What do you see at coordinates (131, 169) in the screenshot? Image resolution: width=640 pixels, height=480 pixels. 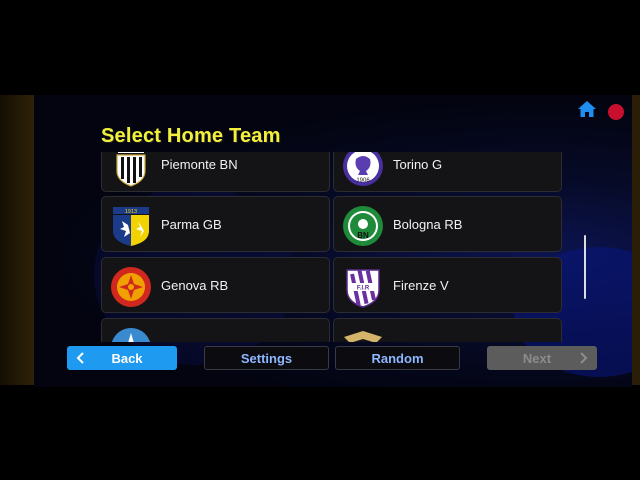 I see `piemonte-crest-icon` at bounding box center [131, 169].